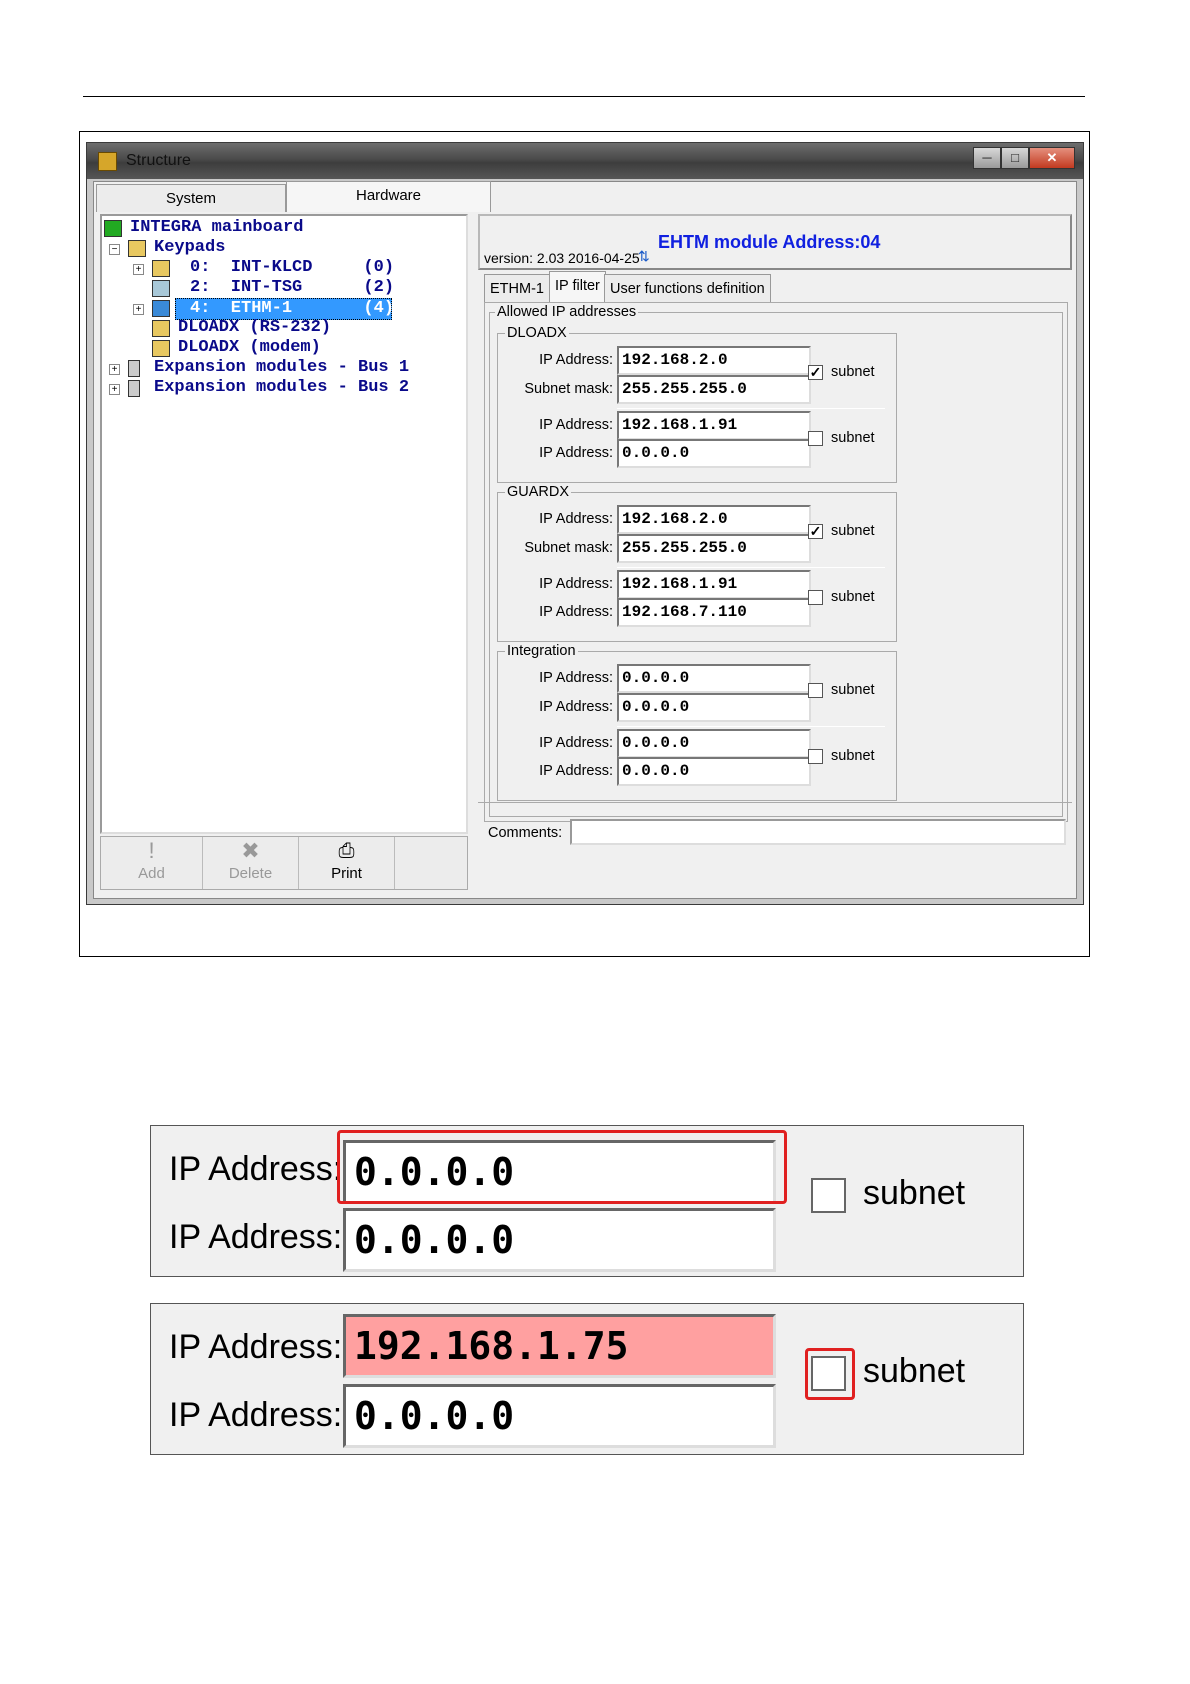  What do you see at coordinates (161, 308) in the screenshot?
I see `network-module-icon` at bounding box center [161, 308].